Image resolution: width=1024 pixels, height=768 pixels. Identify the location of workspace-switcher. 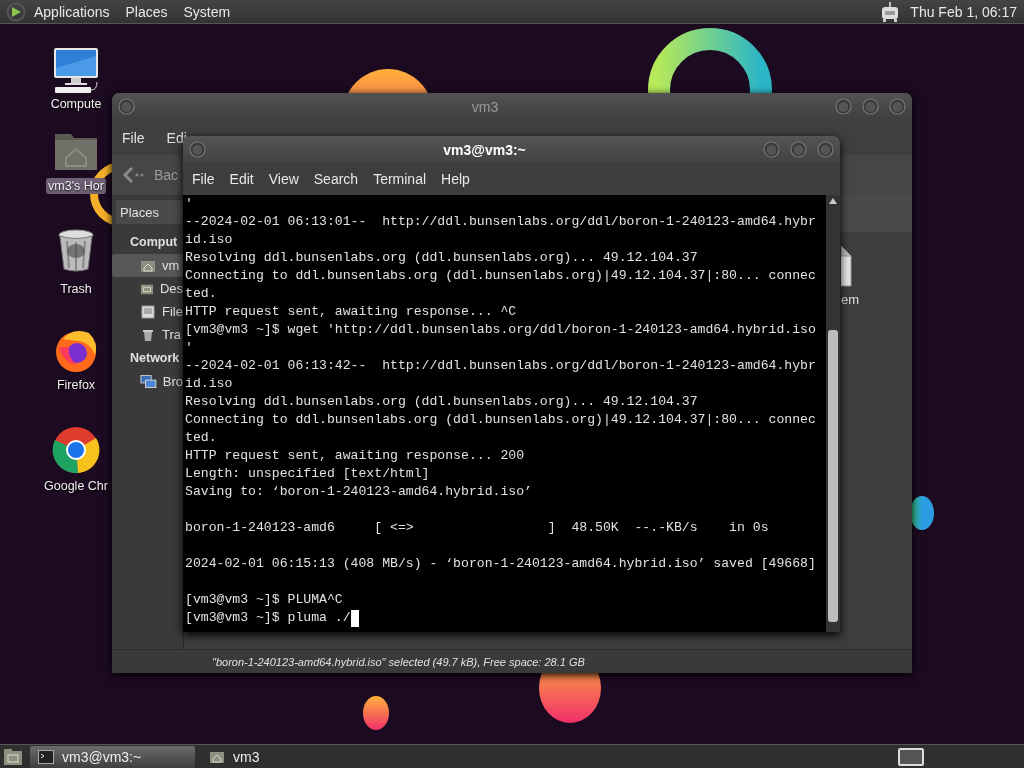
(911, 756).